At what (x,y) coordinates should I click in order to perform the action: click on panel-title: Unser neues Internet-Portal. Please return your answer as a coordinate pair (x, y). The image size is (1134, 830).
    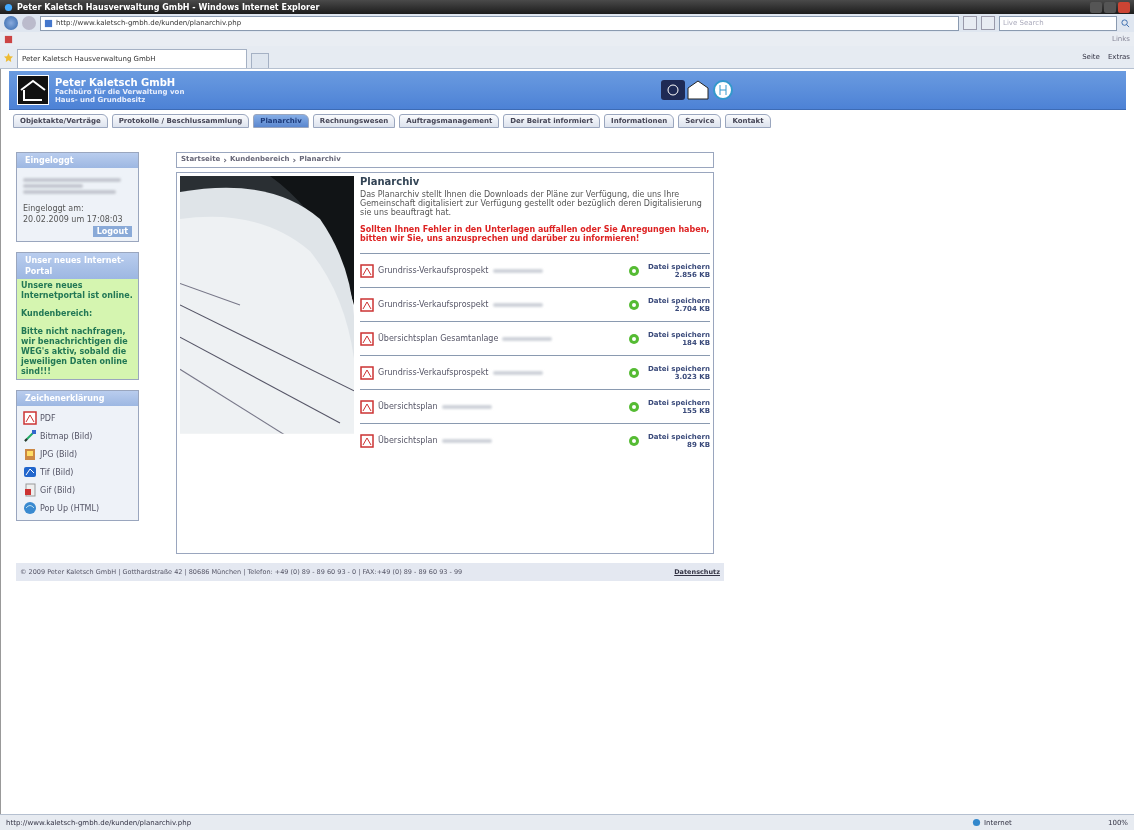
    Looking at the image, I should click on (77, 266).